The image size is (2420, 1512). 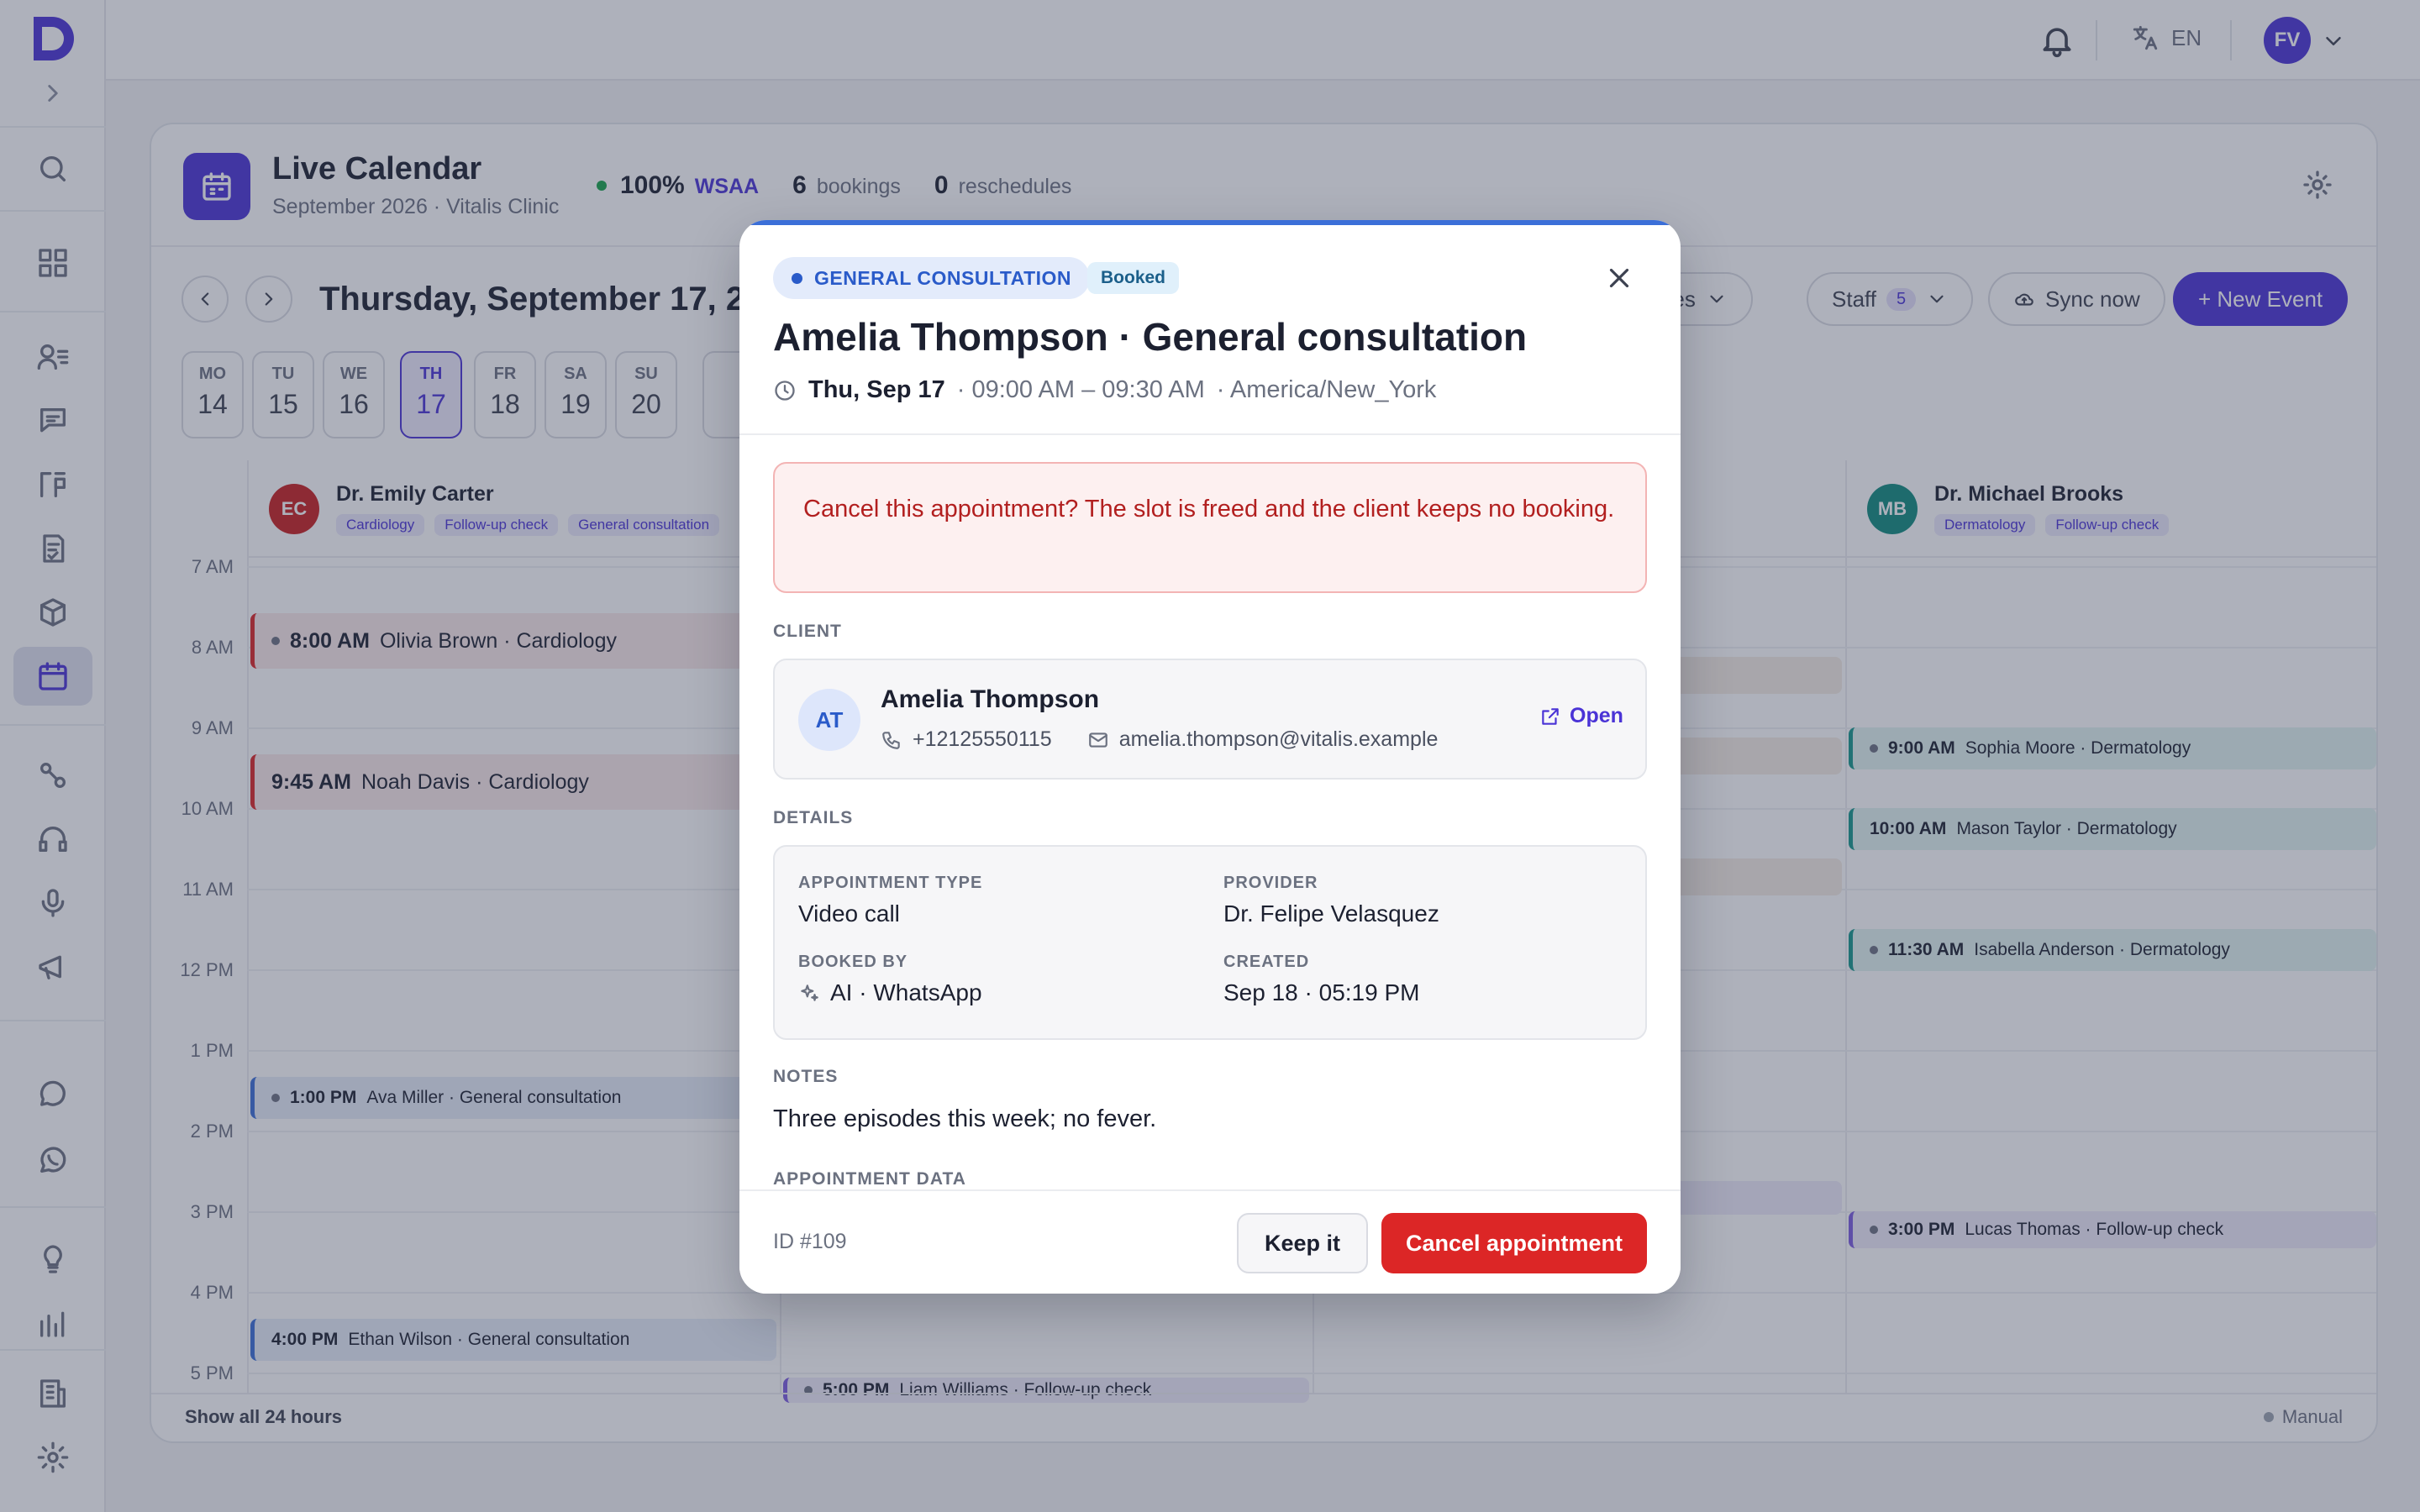 I want to click on close-icon, so click(x=1619, y=278).